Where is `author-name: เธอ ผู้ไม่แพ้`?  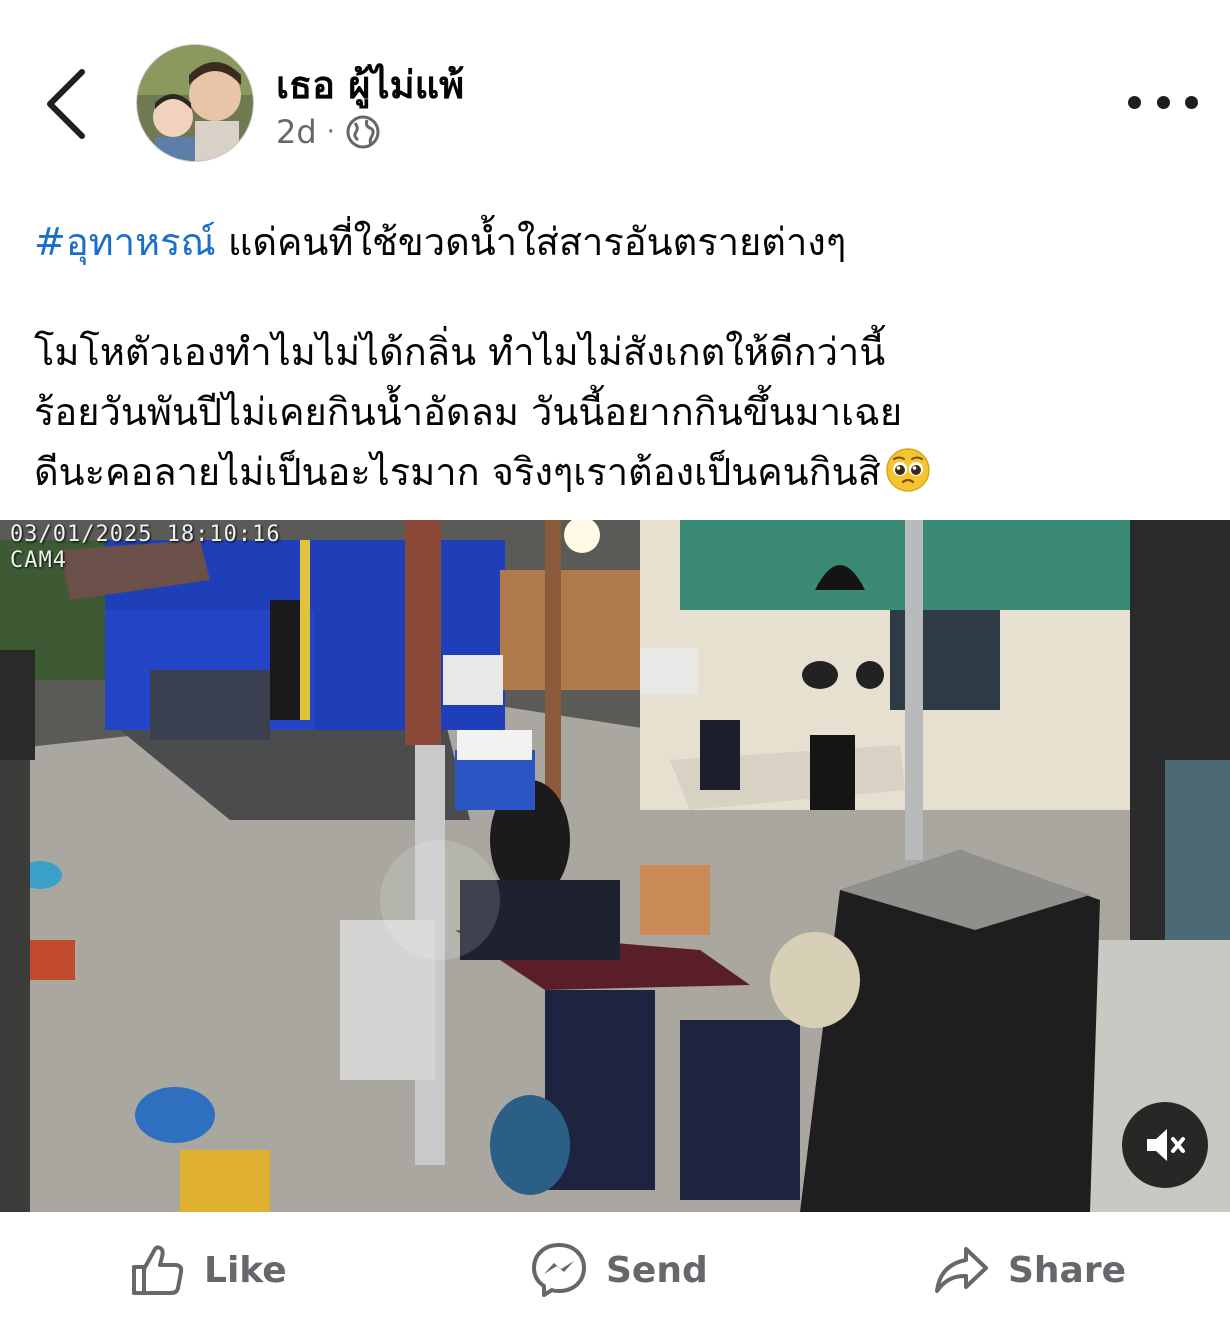
author-name: เธอ ผู้ไม่แพ้ is located at coordinates (370, 84).